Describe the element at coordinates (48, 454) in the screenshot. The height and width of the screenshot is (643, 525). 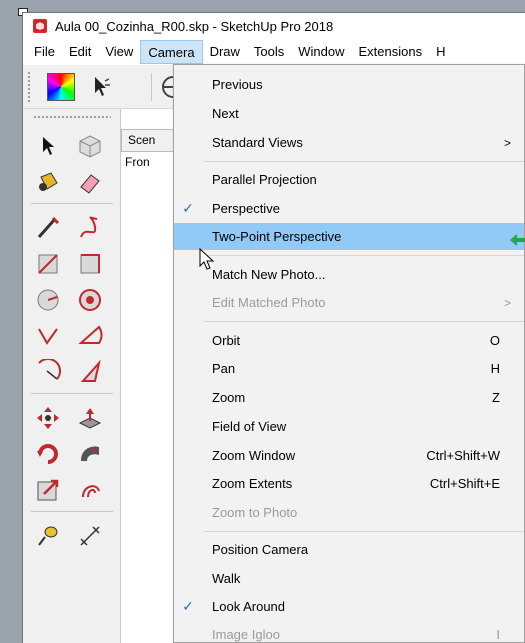
I see `rotate-icon` at that location.